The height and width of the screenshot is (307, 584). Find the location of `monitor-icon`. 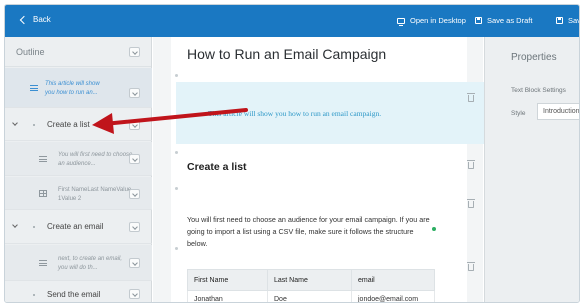

monitor-icon is located at coordinates (401, 21).